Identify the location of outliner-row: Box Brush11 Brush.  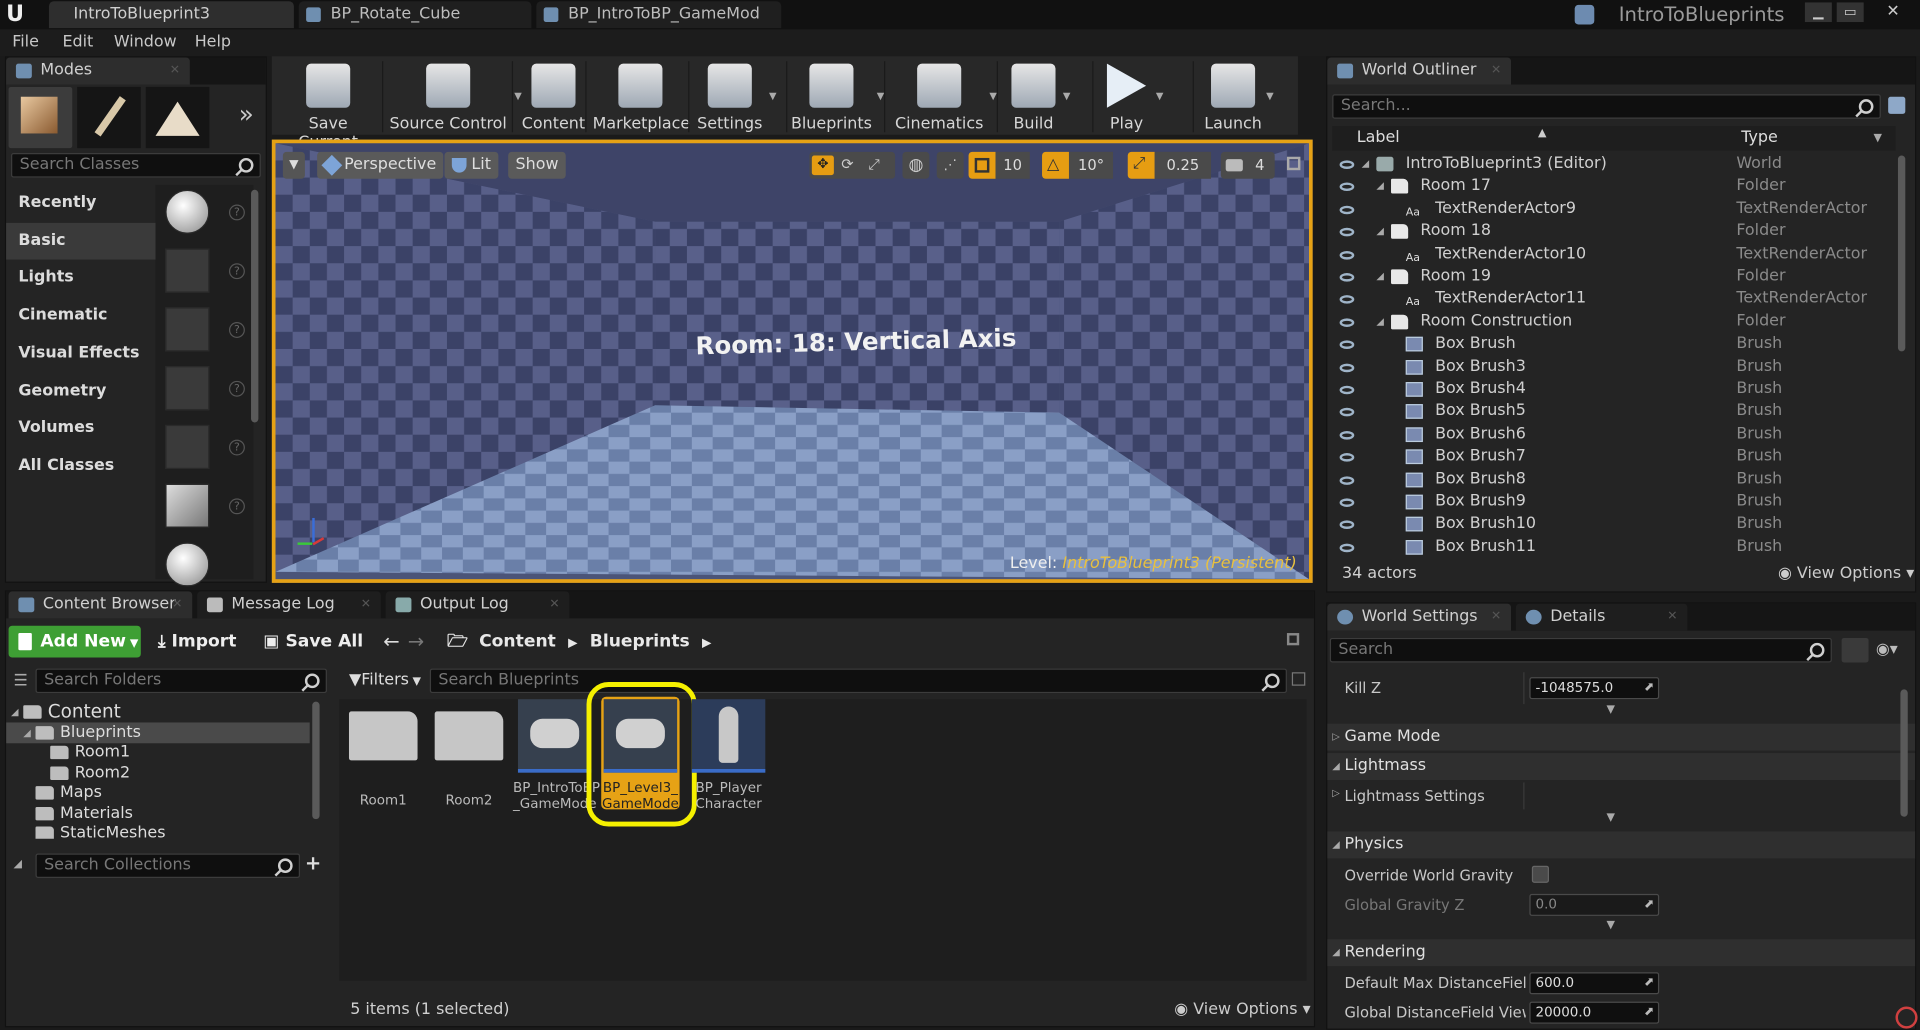
(1613, 547).